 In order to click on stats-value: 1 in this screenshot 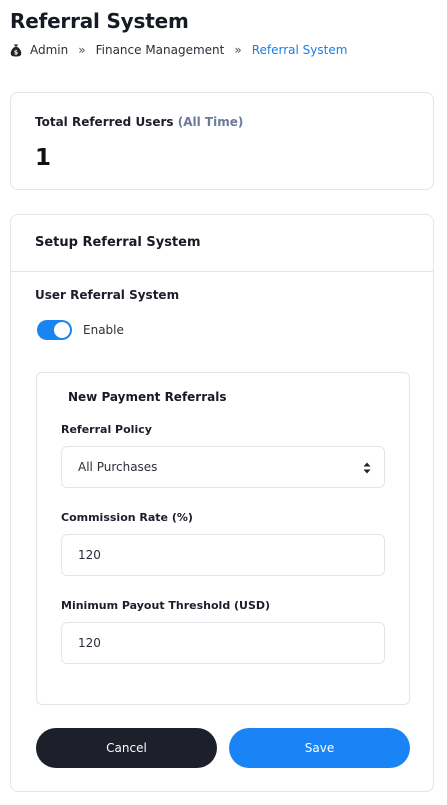, I will do `click(43, 158)`.